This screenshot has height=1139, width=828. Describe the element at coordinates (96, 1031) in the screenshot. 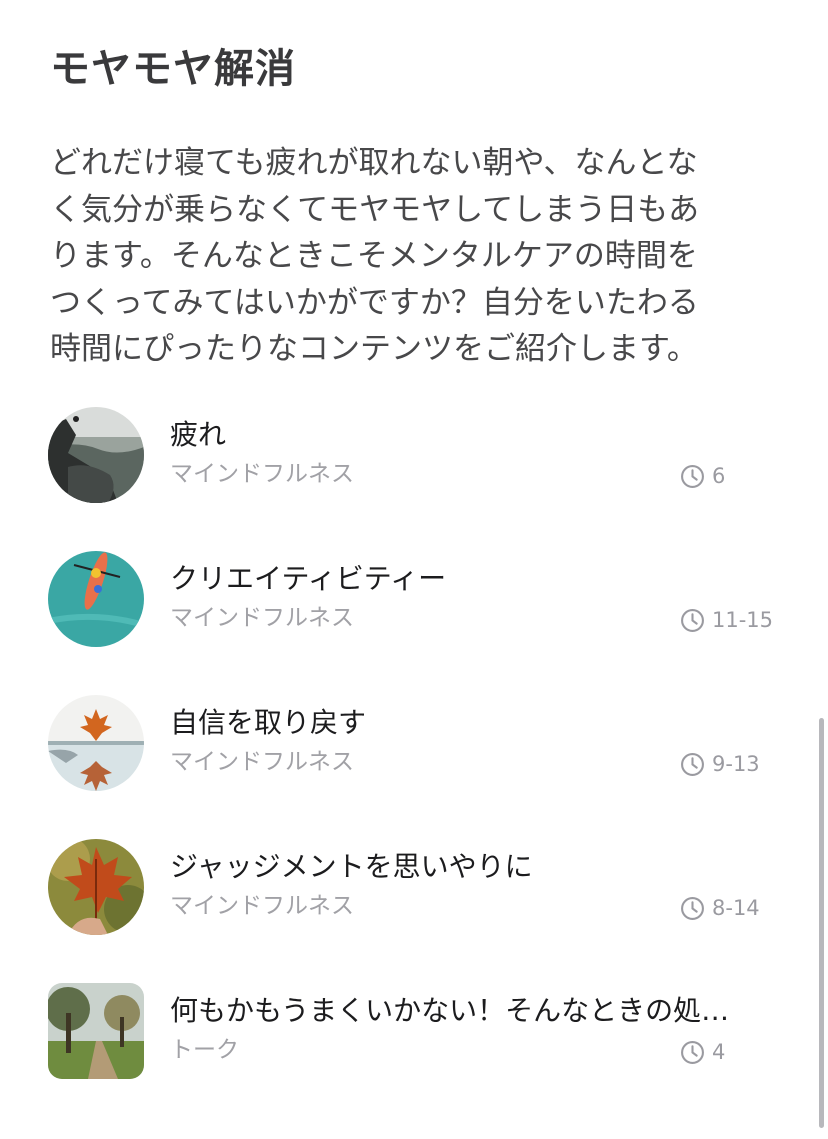

I see `tree-lined-path-thumbnail` at that location.